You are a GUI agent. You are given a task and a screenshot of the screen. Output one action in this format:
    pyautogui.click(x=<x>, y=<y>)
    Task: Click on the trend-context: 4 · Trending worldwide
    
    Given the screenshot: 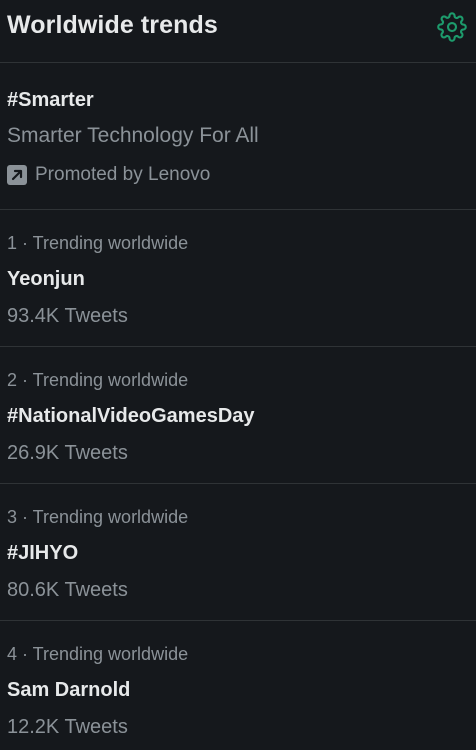 What is the action you would take?
    pyautogui.click(x=98, y=654)
    